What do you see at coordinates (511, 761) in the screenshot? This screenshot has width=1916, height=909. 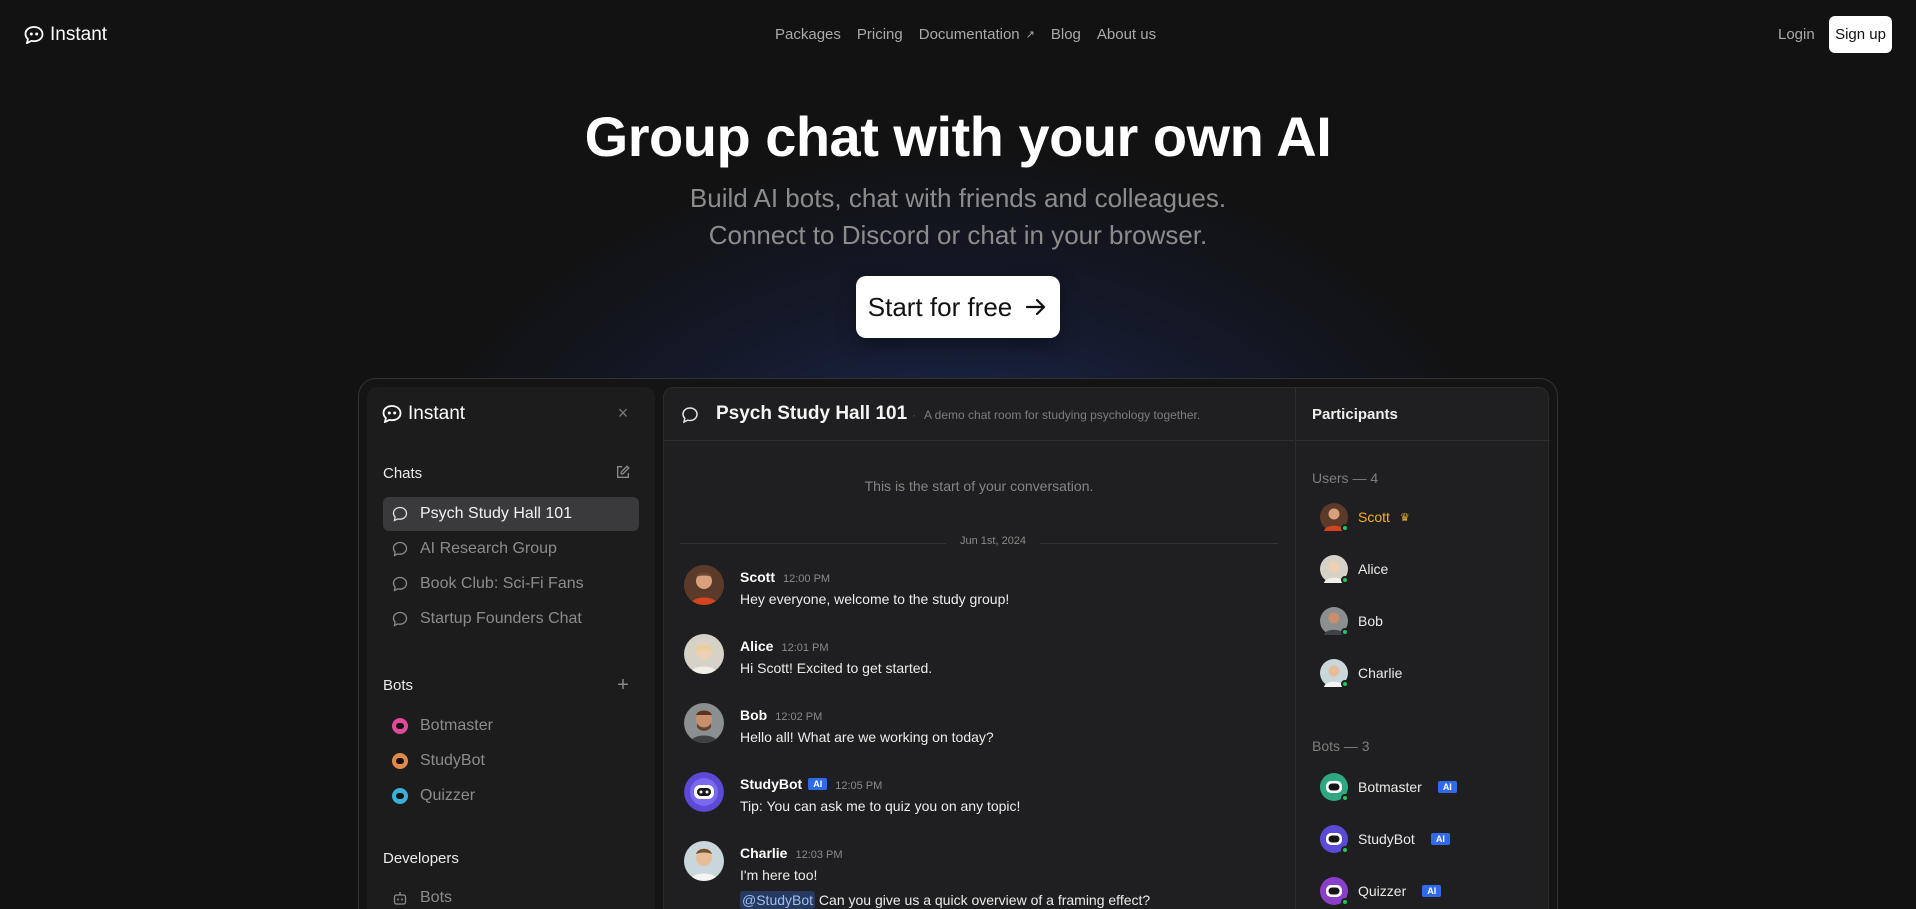 I see `sidebar-bot-studybot: StudyBot` at bounding box center [511, 761].